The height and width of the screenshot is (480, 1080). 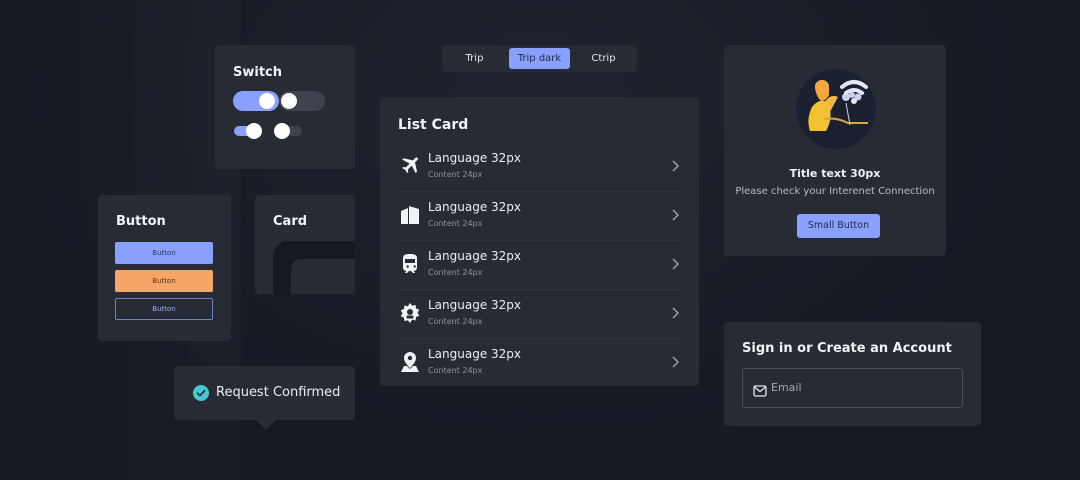 What do you see at coordinates (258, 72) in the screenshot?
I see `switch-card-title: Switch` at bounding box center [258, 72].